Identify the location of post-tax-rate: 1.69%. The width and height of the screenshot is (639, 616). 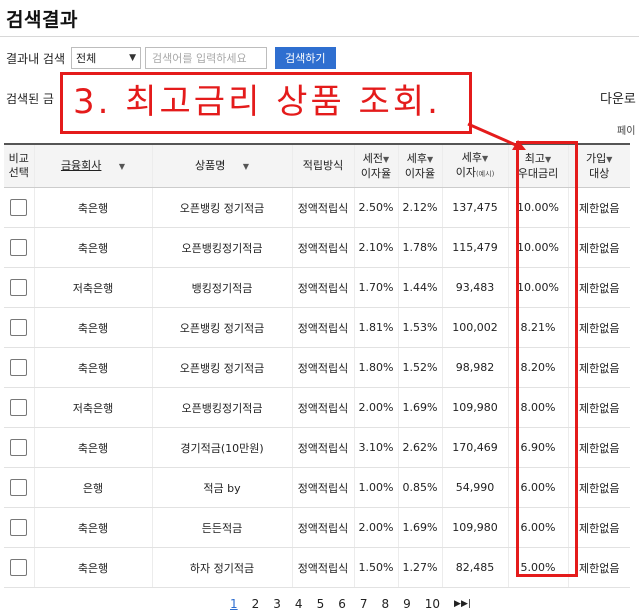
(419, 527).